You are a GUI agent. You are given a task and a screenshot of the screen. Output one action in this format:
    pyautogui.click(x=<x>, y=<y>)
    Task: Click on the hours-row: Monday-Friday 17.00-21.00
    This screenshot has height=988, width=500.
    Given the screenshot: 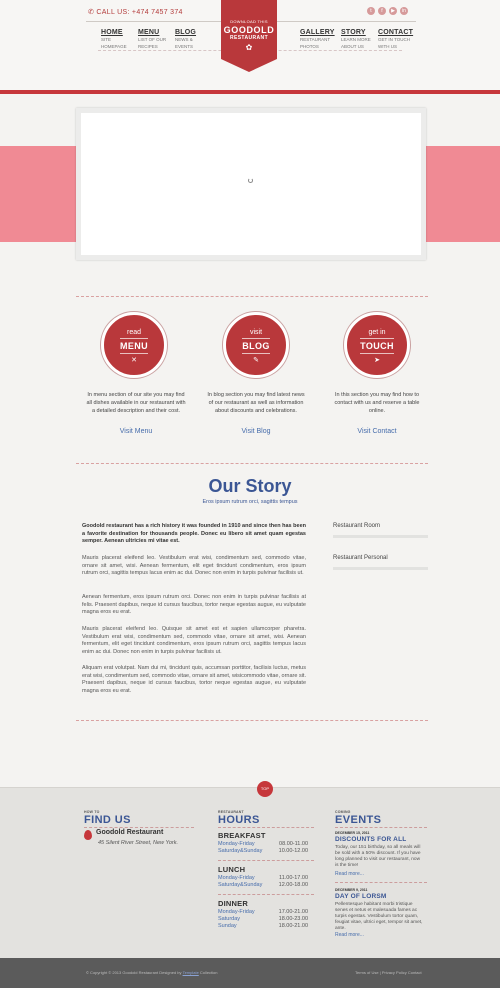 What is the action you would take?
    pyautogui.click(x=263, y=912)
    